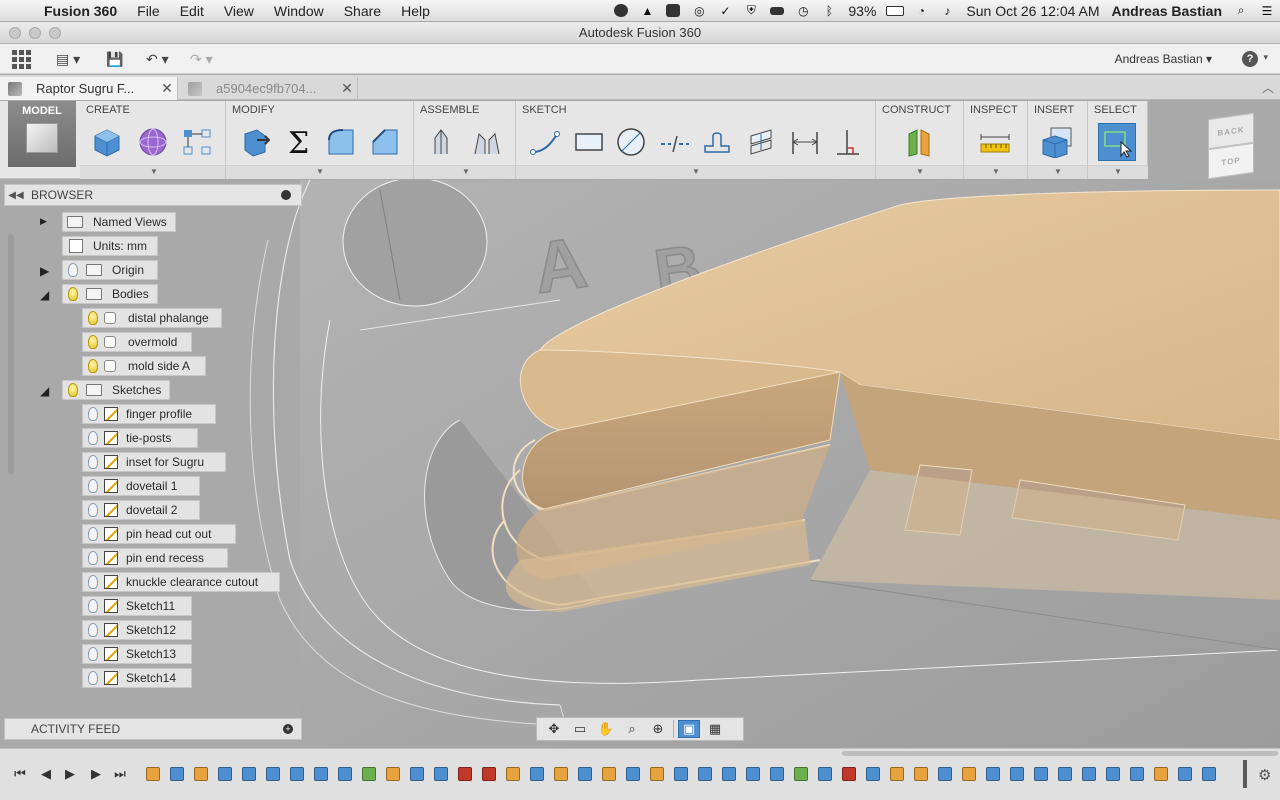 This screenshot has width=1280, height=800. What do you see at coordinates (192, 11) in the screenshot?
I see `menu-edit: Edit` at bounding box center [192, 11].